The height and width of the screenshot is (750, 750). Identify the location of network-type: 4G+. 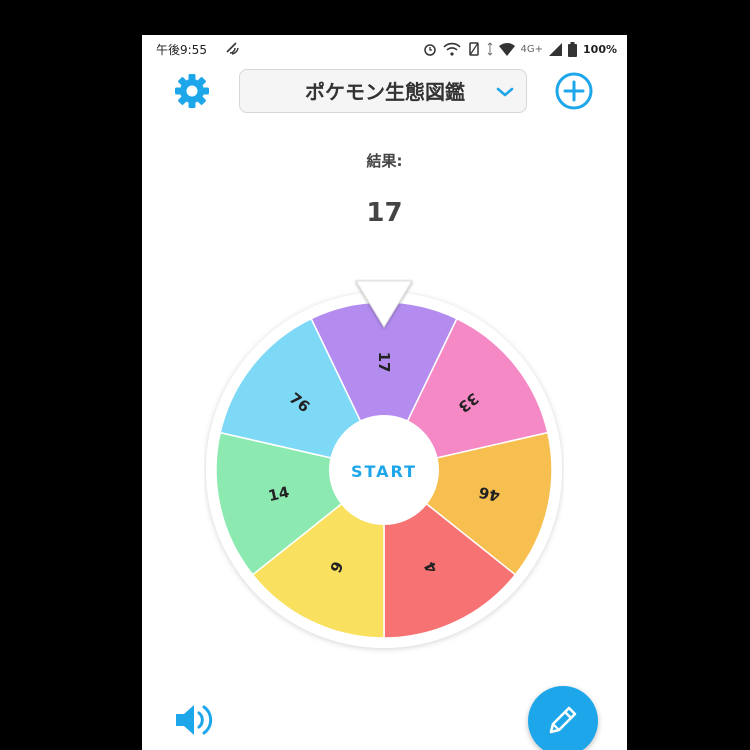
(532, 49).